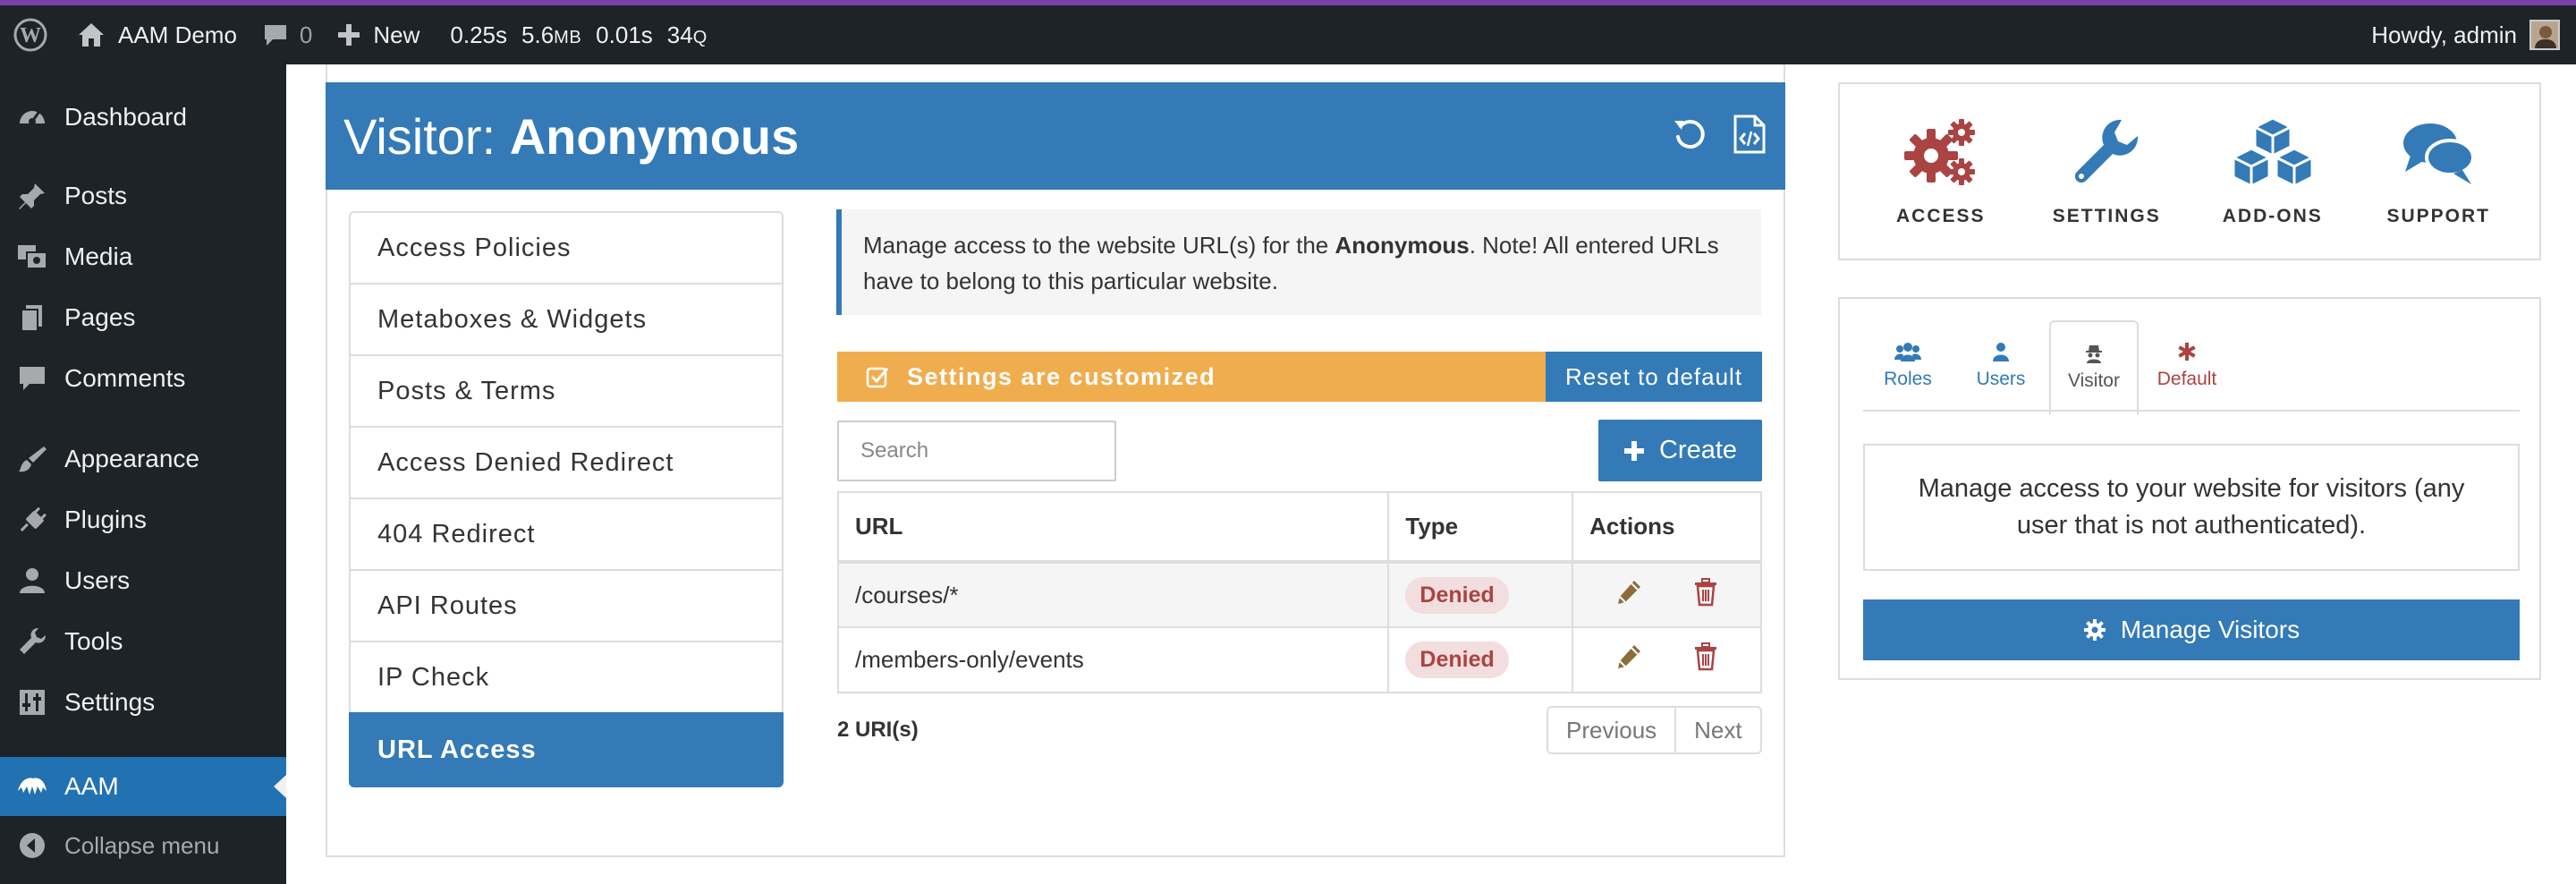 The height and width of the screenshot is (884, 2576). What do you see at coordinates (143, 845) in the screenshot?
I see `collapse-menu-button: Collapse menu` at bounding box center [143, 845].